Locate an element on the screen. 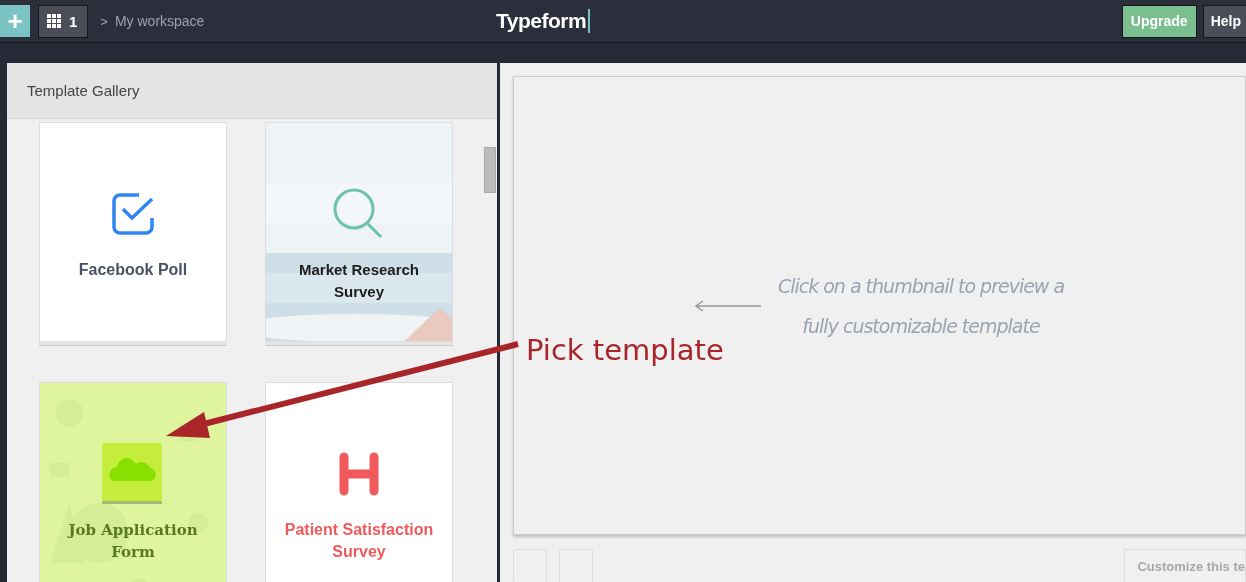 The height and width of the screenshot is (582, 1246). template-title: Job Application Form is located at coordinates (132, 541).